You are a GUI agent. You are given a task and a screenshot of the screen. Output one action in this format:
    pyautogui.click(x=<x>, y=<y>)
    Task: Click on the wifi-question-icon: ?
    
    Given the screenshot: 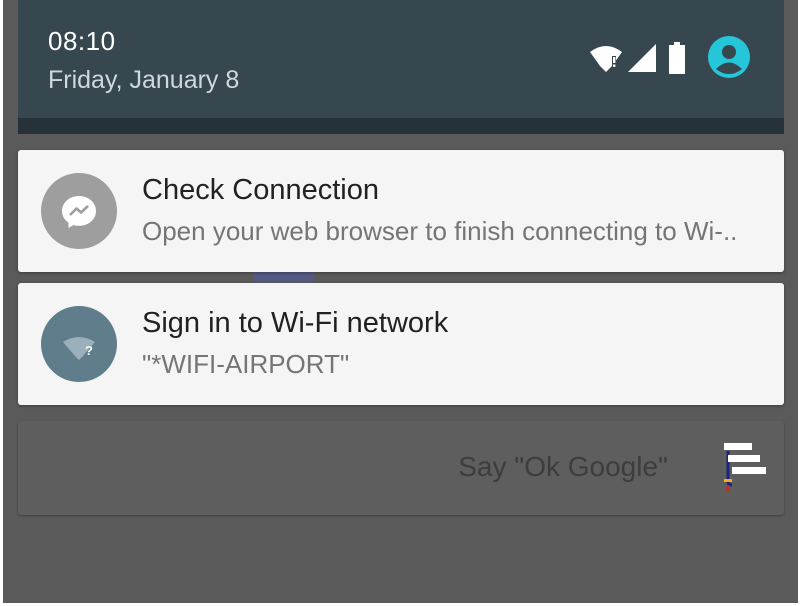 What is the action you would take?
    pyautogui.click(x=79, y=344)
    